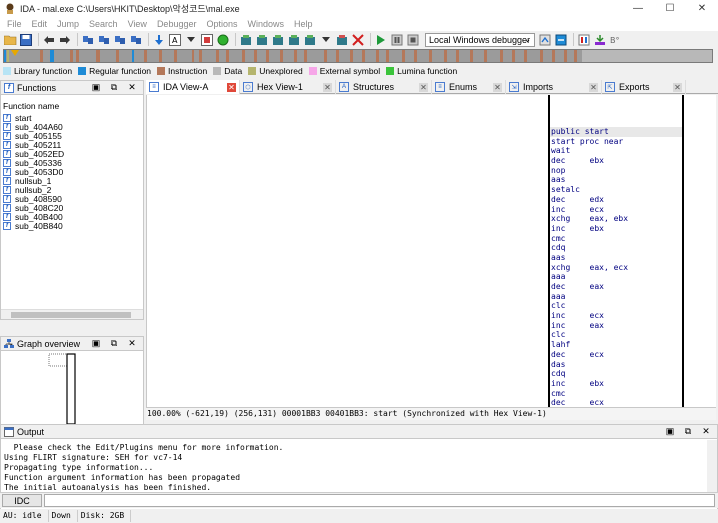 This screenshot has width=718, height=523. Describe the element at coordinates (545, 40) in the screenshot. I see `debugger-options-icon` at that location.